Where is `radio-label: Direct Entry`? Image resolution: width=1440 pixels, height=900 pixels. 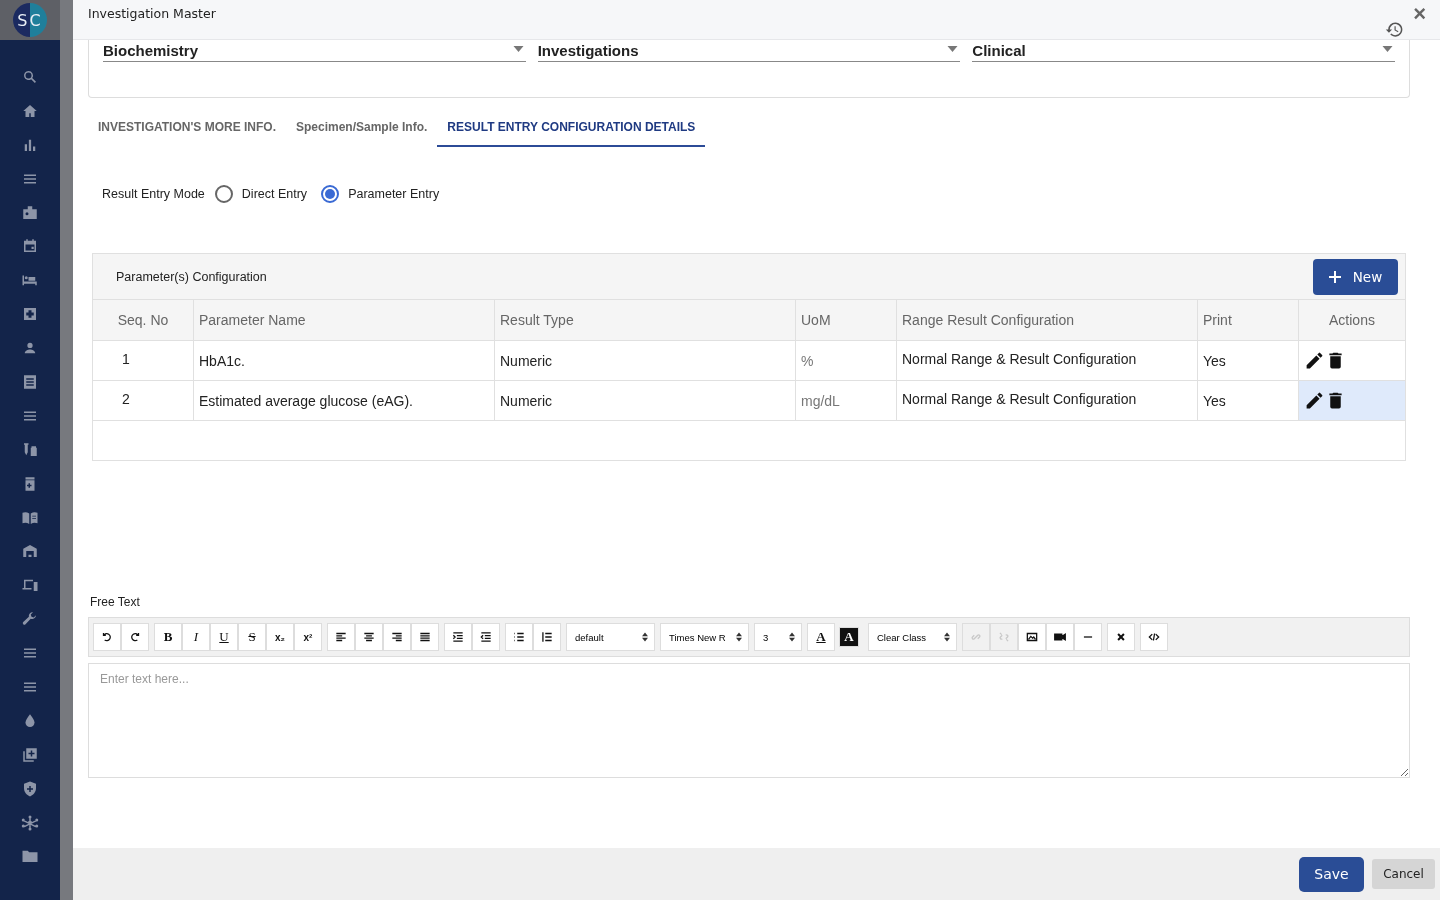 radio-label: Direct Entry is located at coordinates (274, 194).